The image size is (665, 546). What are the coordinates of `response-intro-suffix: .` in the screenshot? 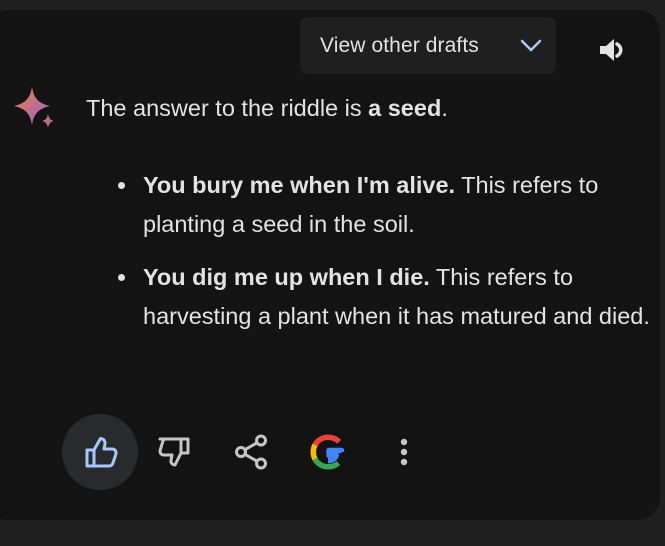 It's located at (444, 108).